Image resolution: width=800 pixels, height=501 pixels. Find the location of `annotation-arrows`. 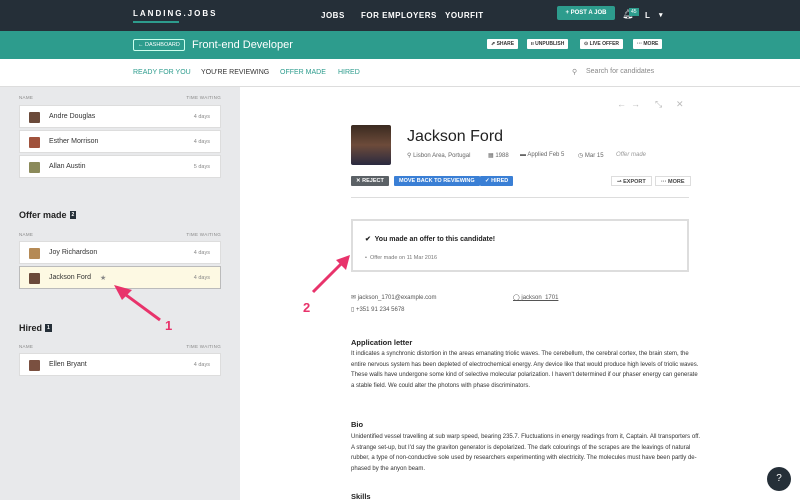

annotation-arrows is located at coordinates (232, 288).